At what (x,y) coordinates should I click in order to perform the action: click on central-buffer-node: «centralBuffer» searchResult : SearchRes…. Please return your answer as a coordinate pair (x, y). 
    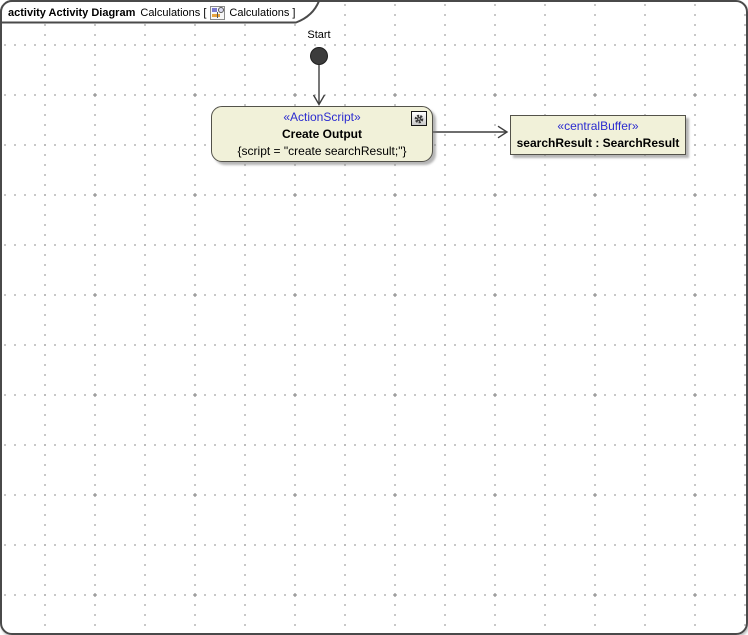
    Looking at the image, I should click on (598, 135).